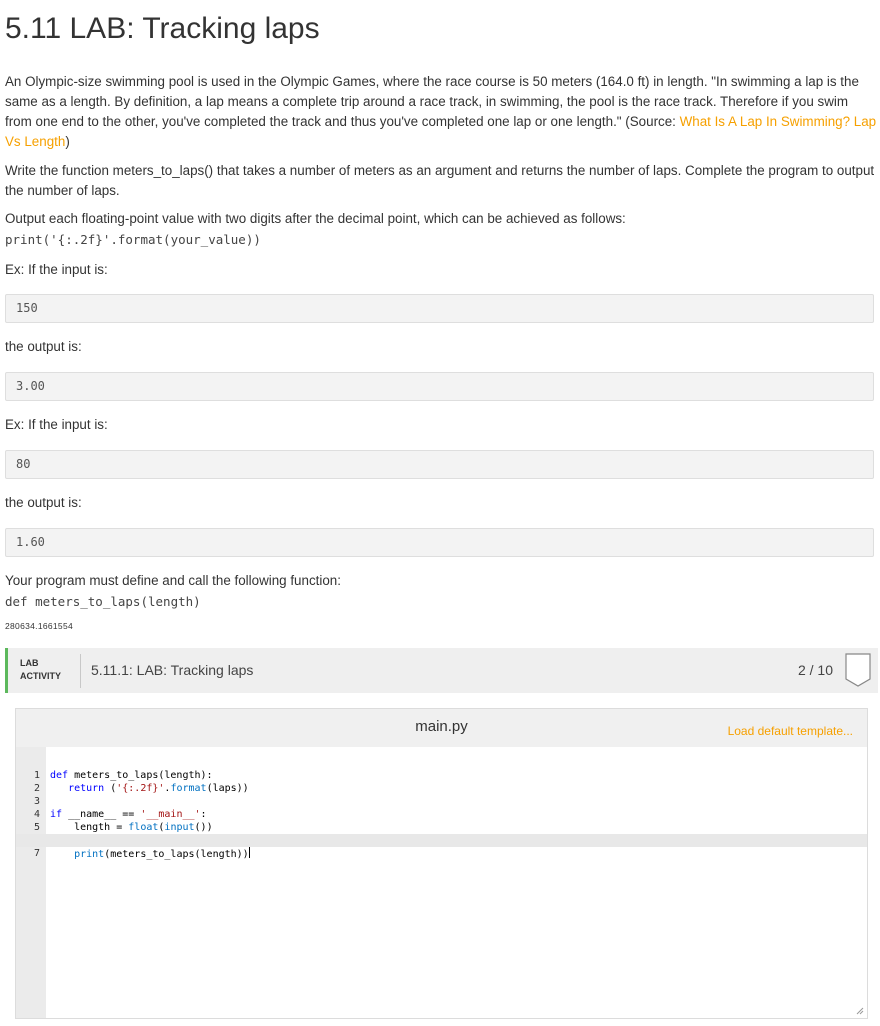  What do you see at coordinates (172, 670) in the screenshot?
I see `lab-title: 5.11.1: LAB: Tracking laps` at bounding box center [172, 670].